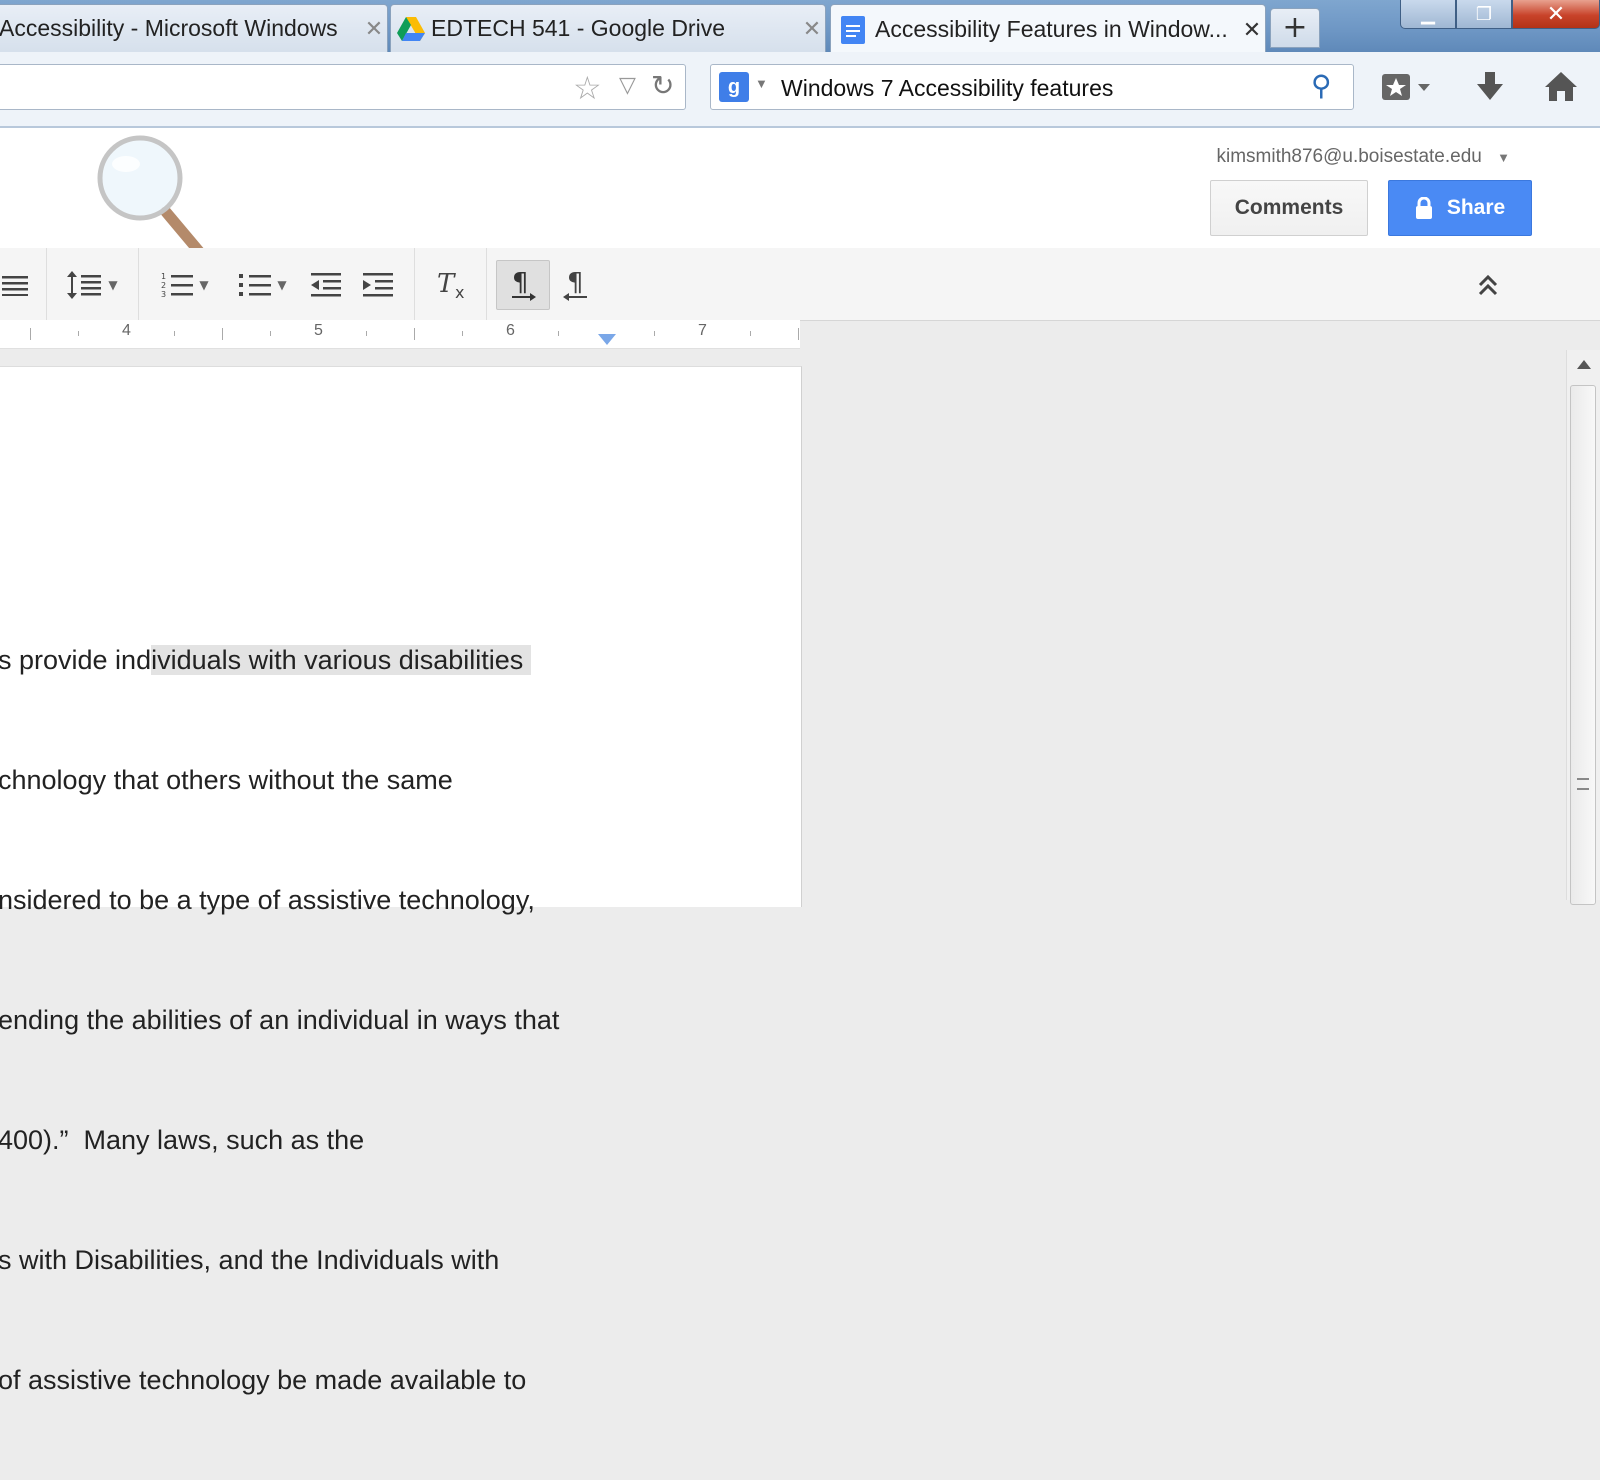 This screenshot has height=1480, width=1600. I want to click on numbered-list-icon: 123, so click(177, 285).